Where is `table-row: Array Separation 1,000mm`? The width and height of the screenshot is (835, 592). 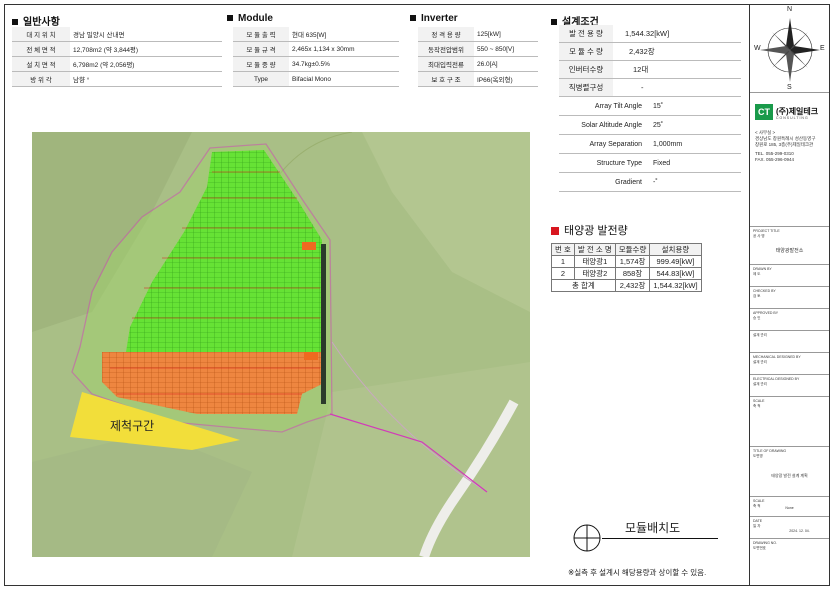 table-row: Array Separation 1,000mm is located at coordinates (650, 144).